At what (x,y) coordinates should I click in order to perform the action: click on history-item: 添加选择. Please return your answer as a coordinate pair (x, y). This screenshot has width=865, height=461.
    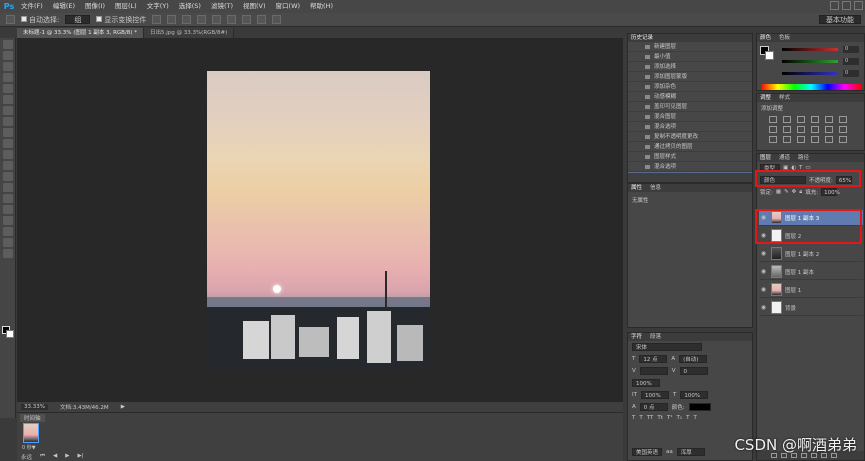
    Looking at the image, I should click on (690, 67).